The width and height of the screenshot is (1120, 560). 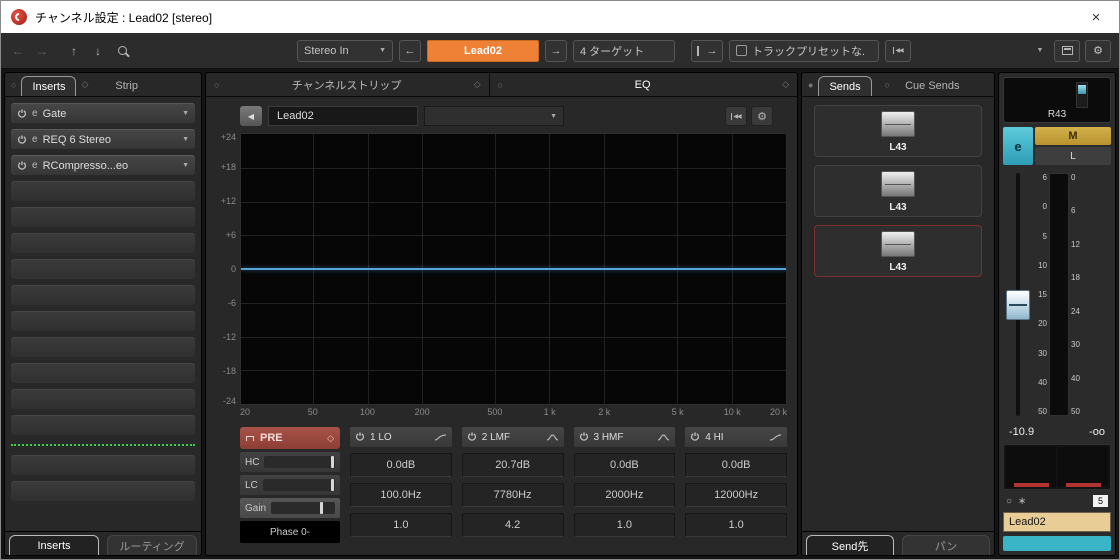 What do you see at coordinates (103, 445) in the screenshot?
I see `pre-post-fader-separator` at bounding box center [103, 445].